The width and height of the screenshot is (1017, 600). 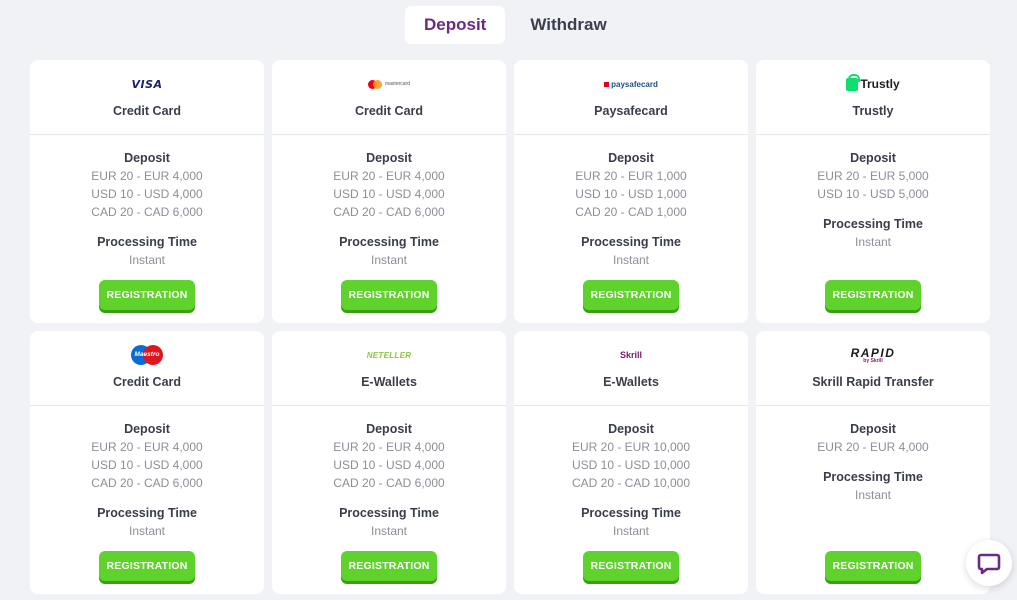 I want to click on neteller-logo: NETELLER, so click(x=389, y=355).